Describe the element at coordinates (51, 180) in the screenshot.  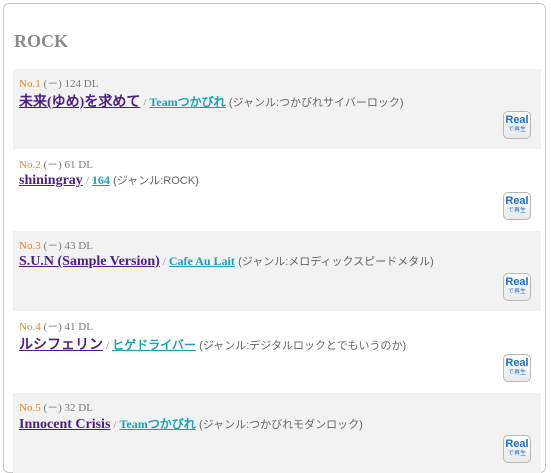
I see `track-title-link: shiningray` at that location.